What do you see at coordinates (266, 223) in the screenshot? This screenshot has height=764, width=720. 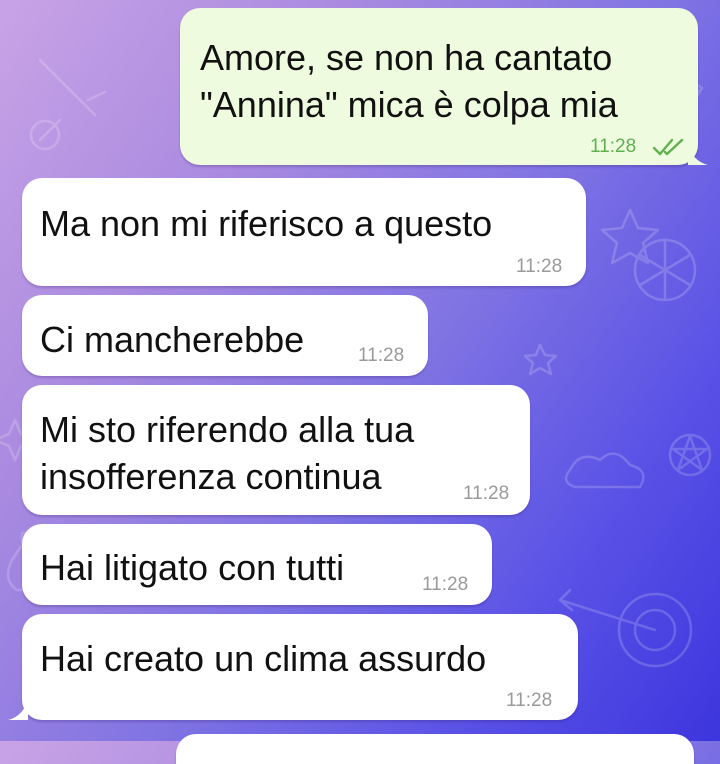 I see `message-text: Ma non mi riferisco a questo` at bounding box center [266, 223].